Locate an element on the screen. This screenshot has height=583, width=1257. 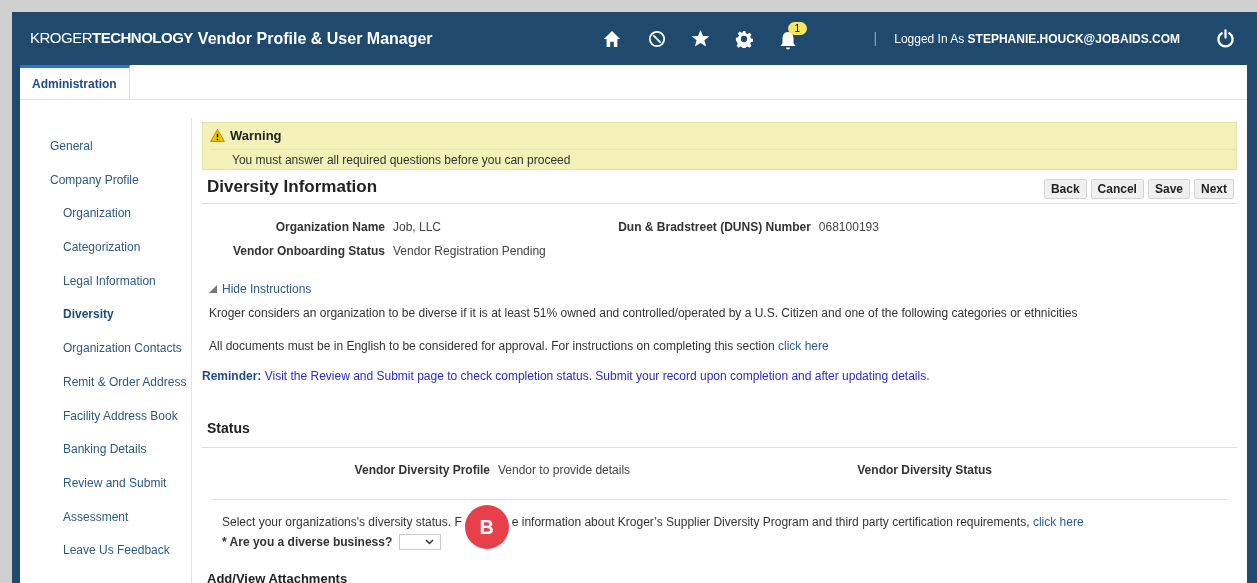
sidebar-item: Remit & Order Address is located at coordinates (125, 381).